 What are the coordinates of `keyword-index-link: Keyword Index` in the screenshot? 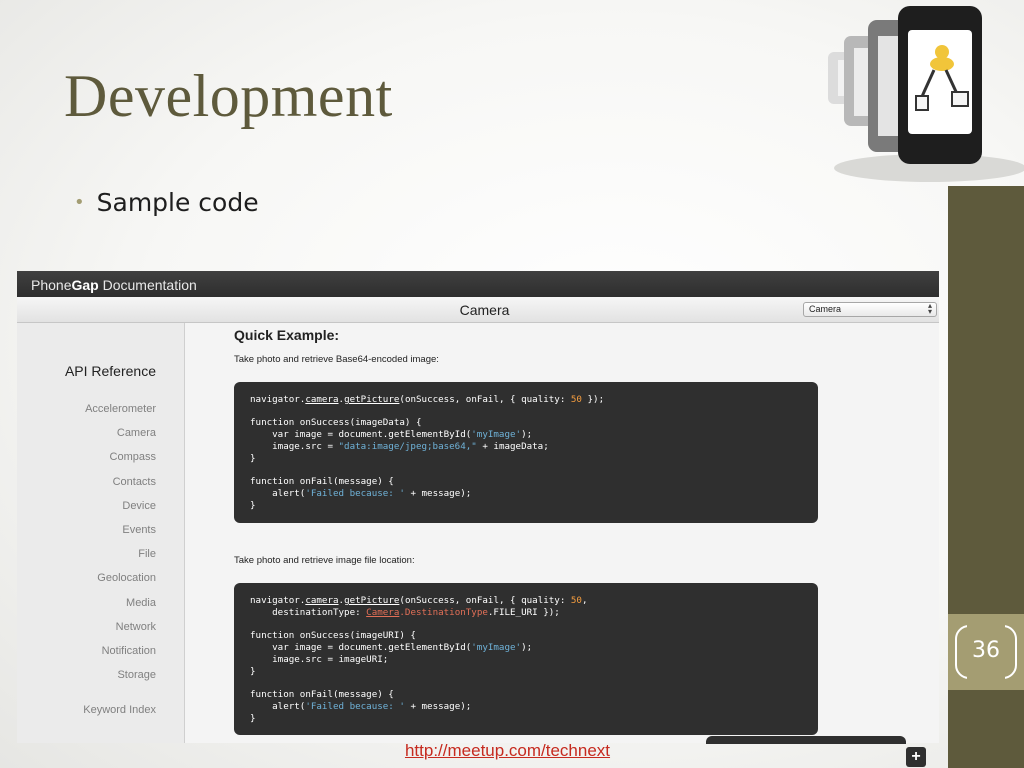 It's located at (86, 710).